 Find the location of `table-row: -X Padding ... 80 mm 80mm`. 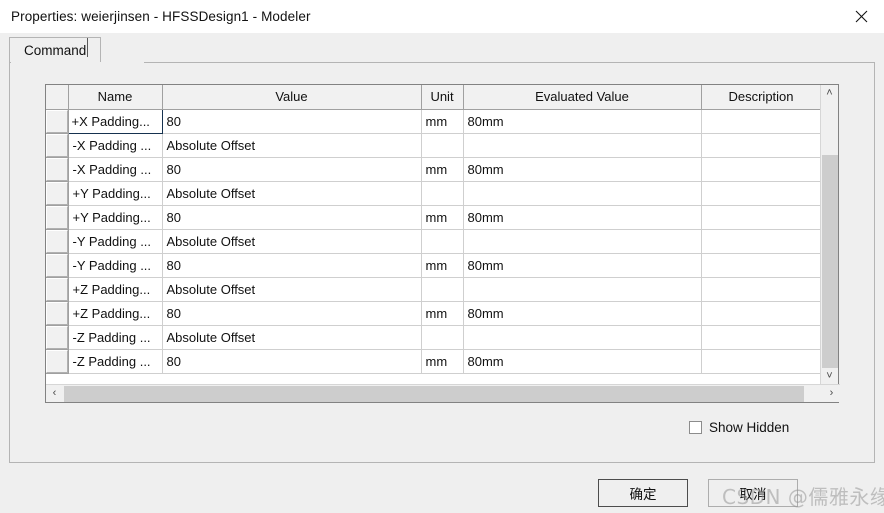

table-row: -X Padding ... 80 mm 80mm is located at coordinates (433, 169).